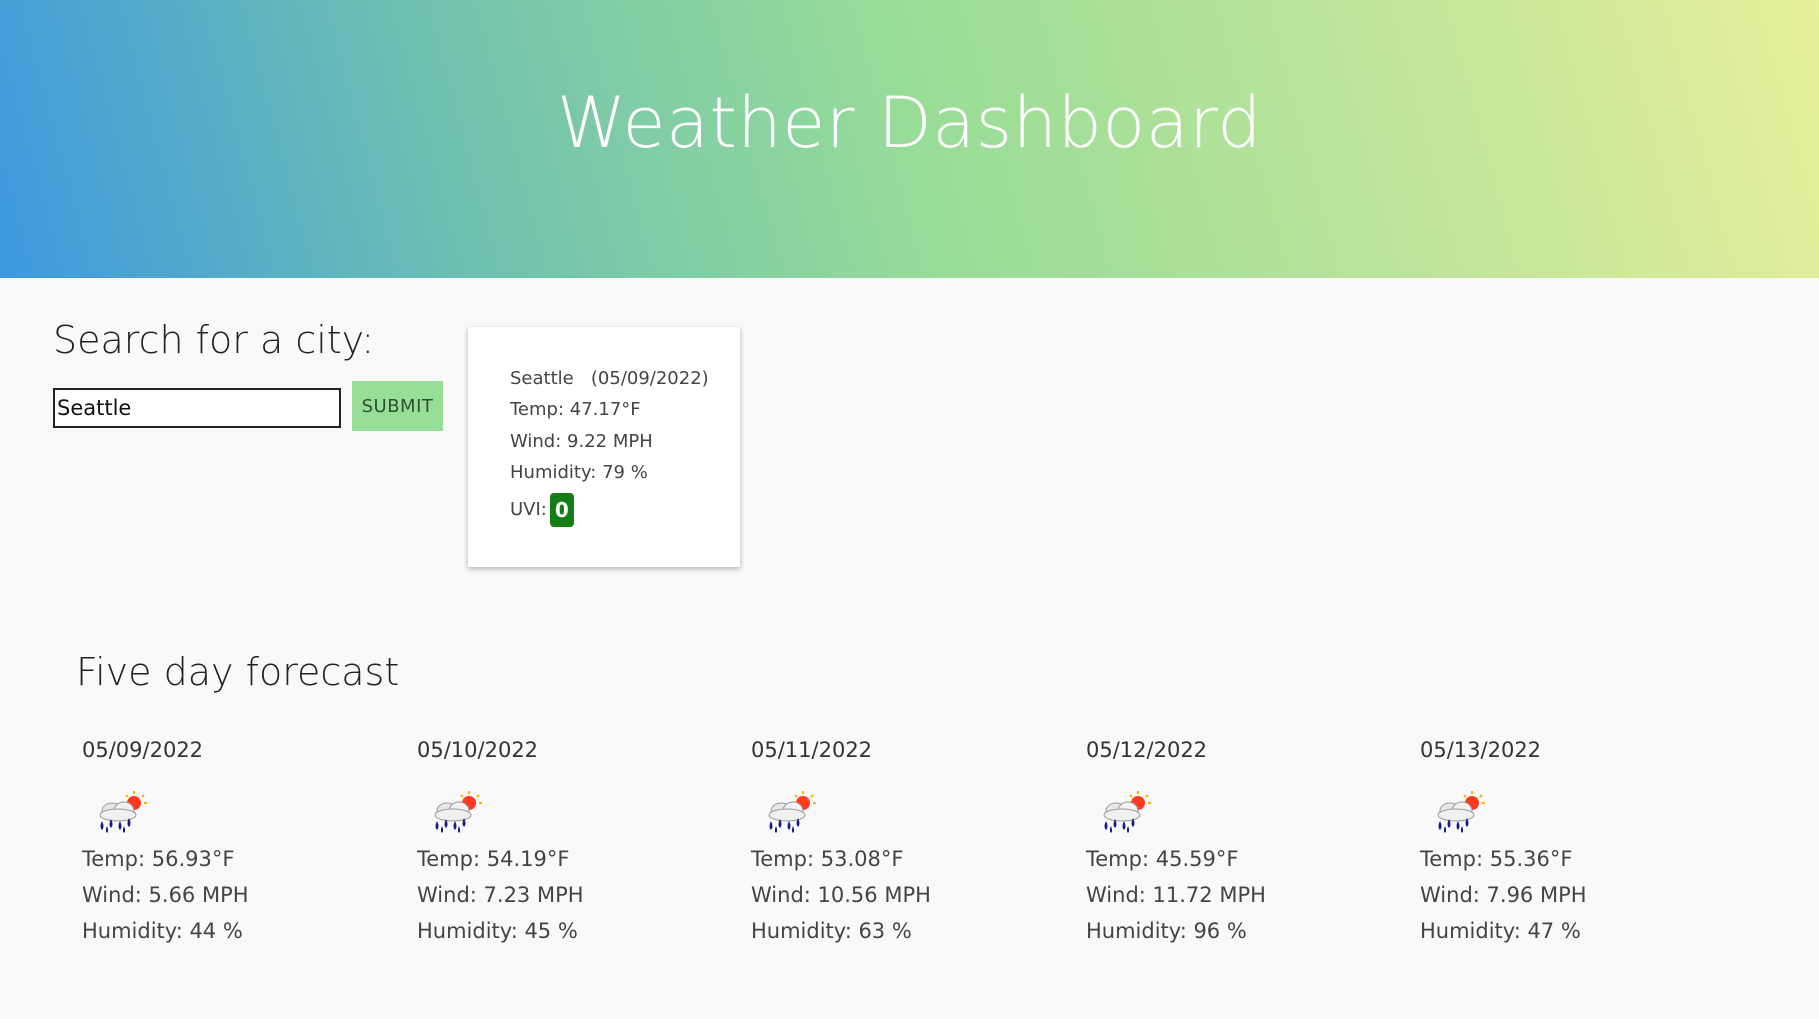 This screenshot has height=1019, width=1819. What do you see at coordinates (497, 931) in the screenshot?
I see `forecast-humidity: Humidity: 45 %` at bounding box center [497, 931].